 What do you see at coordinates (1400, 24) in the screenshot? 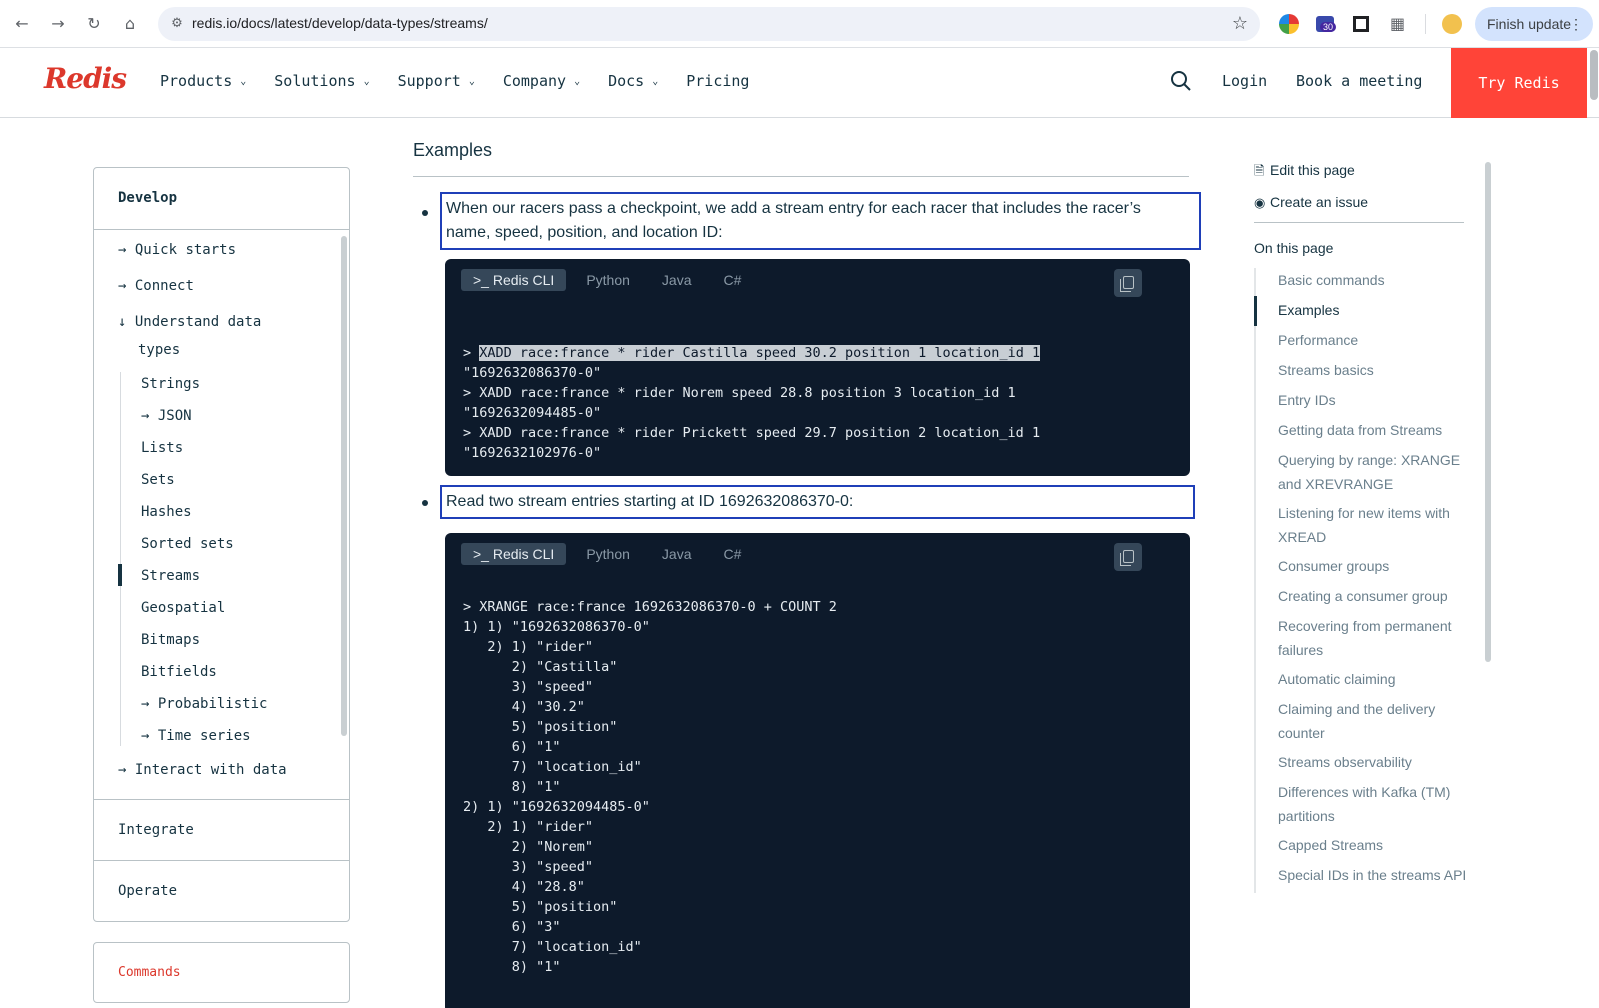
I see `extensions-puzzle-icon: ▦` at bounding box center [1400, 24].